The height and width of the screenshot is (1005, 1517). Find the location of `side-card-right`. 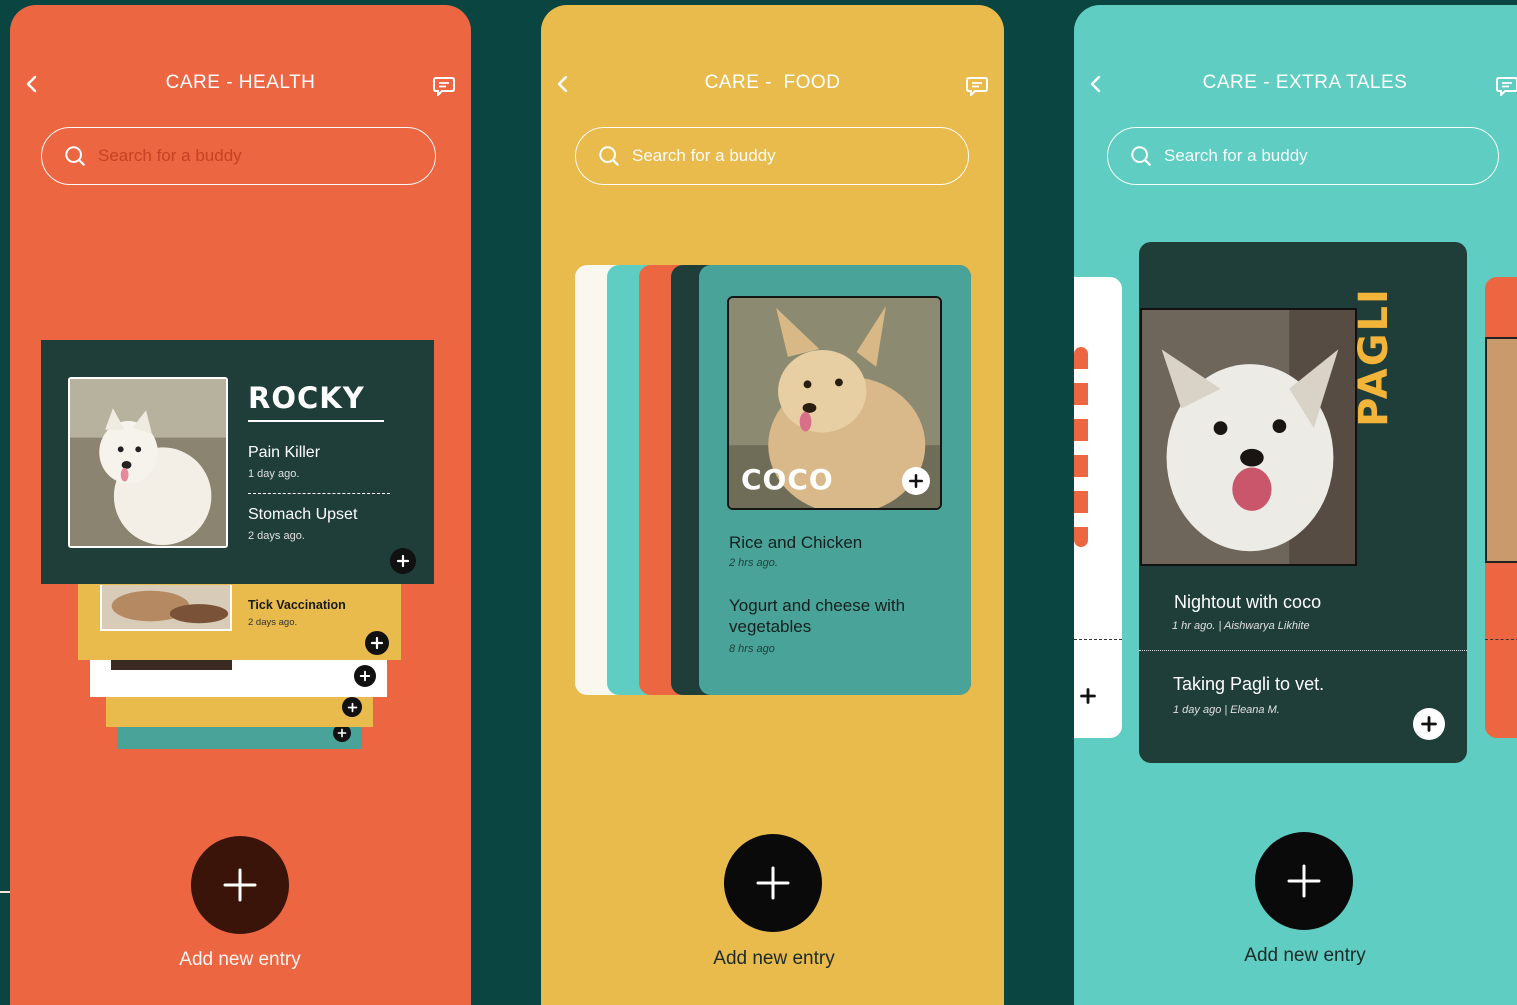

side-card-right is located at coordinates (1501, 507).